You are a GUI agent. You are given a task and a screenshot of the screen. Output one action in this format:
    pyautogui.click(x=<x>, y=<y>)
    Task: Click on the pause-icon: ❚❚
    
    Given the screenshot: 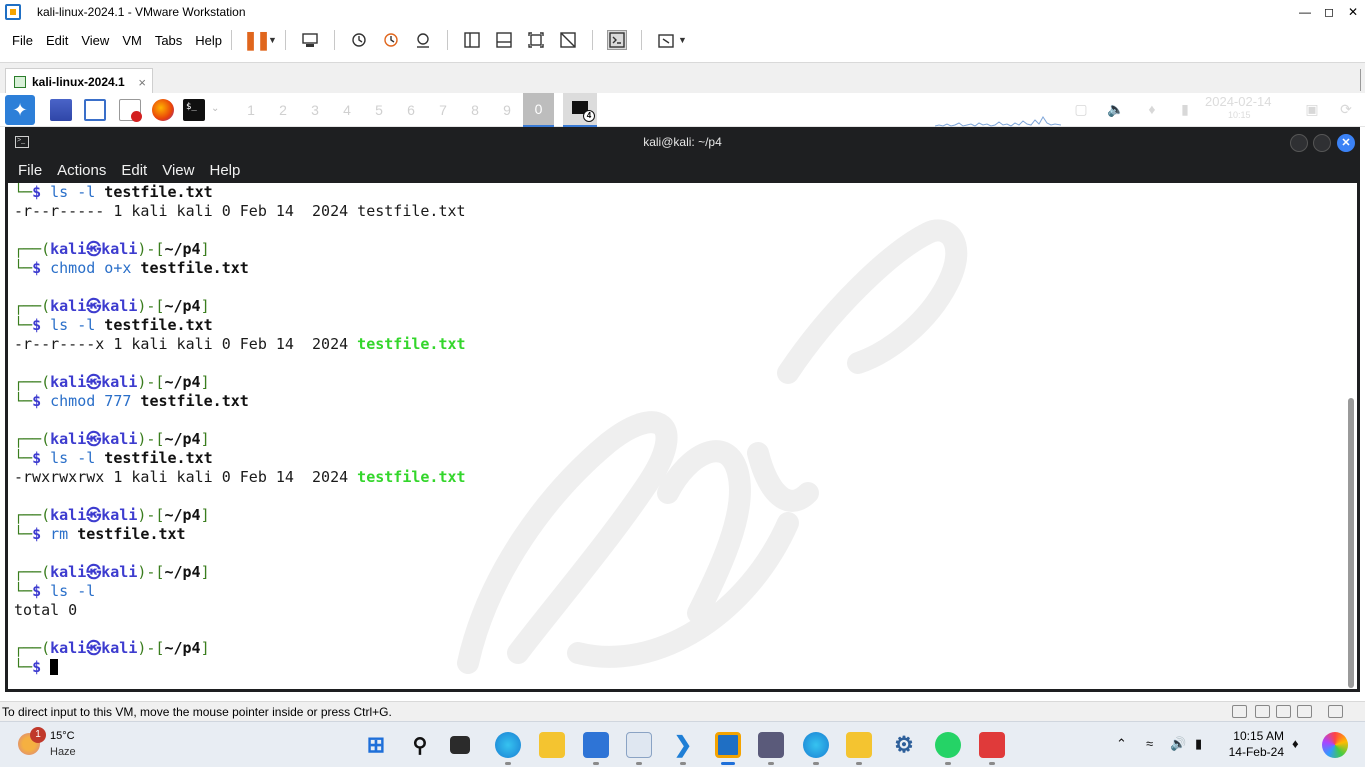 What is the action you would take?
    pyautogui.click(x=257, y=40)
    